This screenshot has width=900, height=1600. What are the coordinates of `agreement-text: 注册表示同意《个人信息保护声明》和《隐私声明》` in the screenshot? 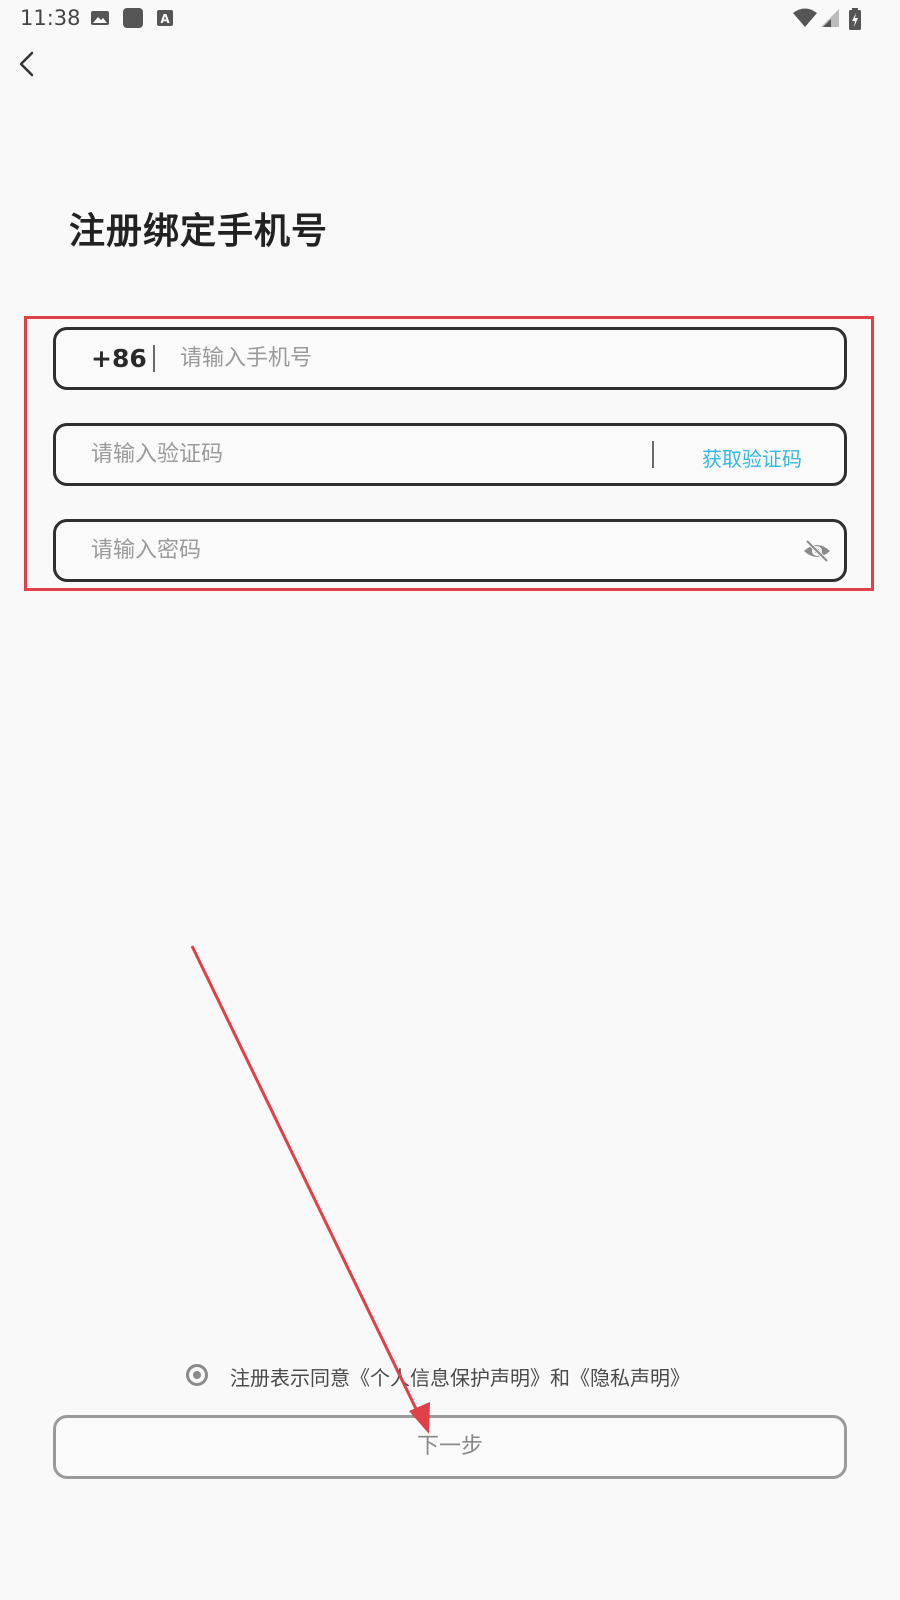 It's located at (460, 1376).